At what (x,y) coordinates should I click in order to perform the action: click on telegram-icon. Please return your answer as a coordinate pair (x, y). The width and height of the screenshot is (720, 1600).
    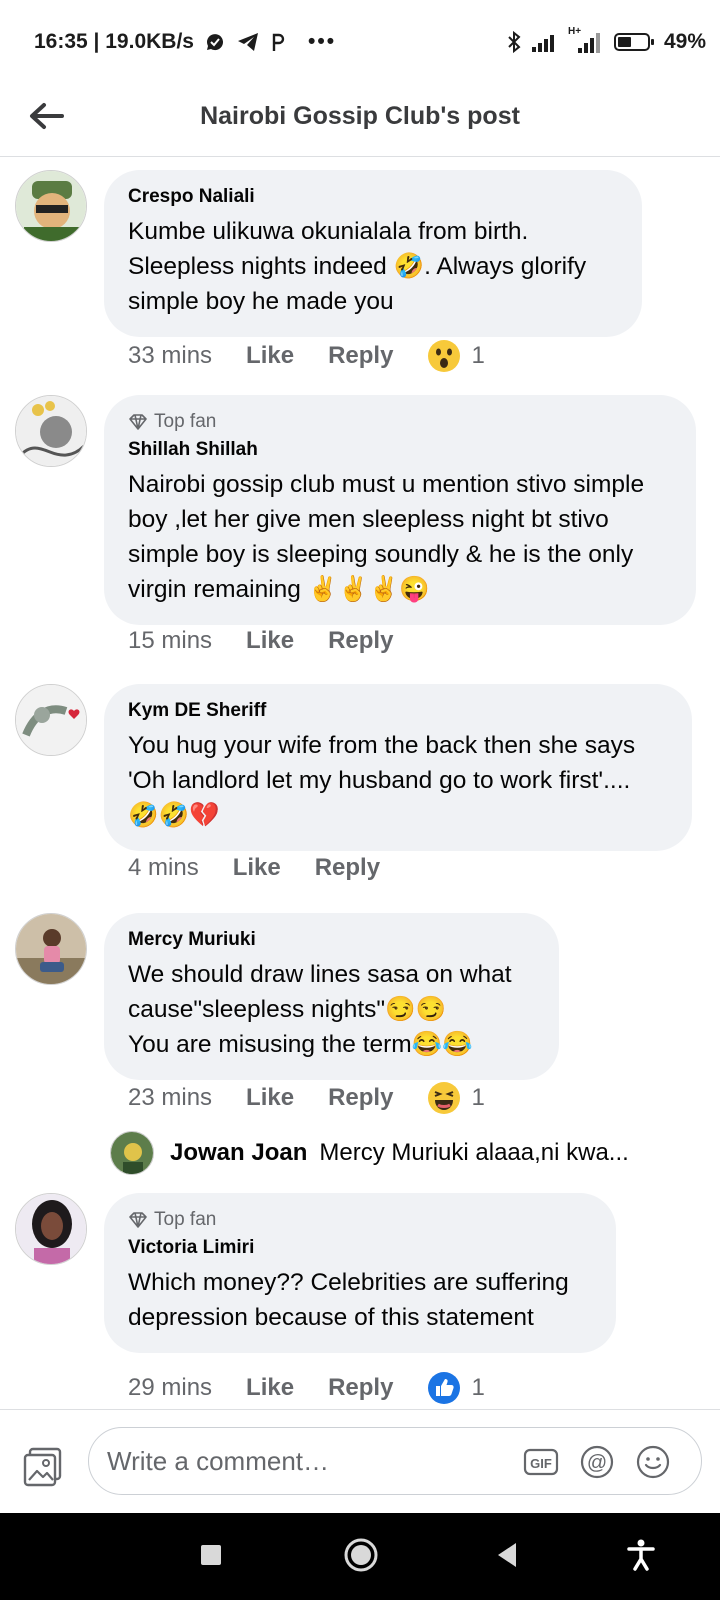
    Looking at the image, I should click on (247, 42).